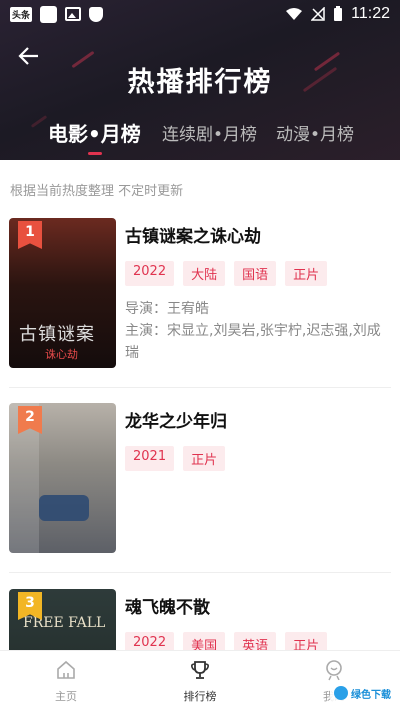  Describe the element at coordinates (341, 693) in the screenshot. I see `watermark-logo-icon` at that location.